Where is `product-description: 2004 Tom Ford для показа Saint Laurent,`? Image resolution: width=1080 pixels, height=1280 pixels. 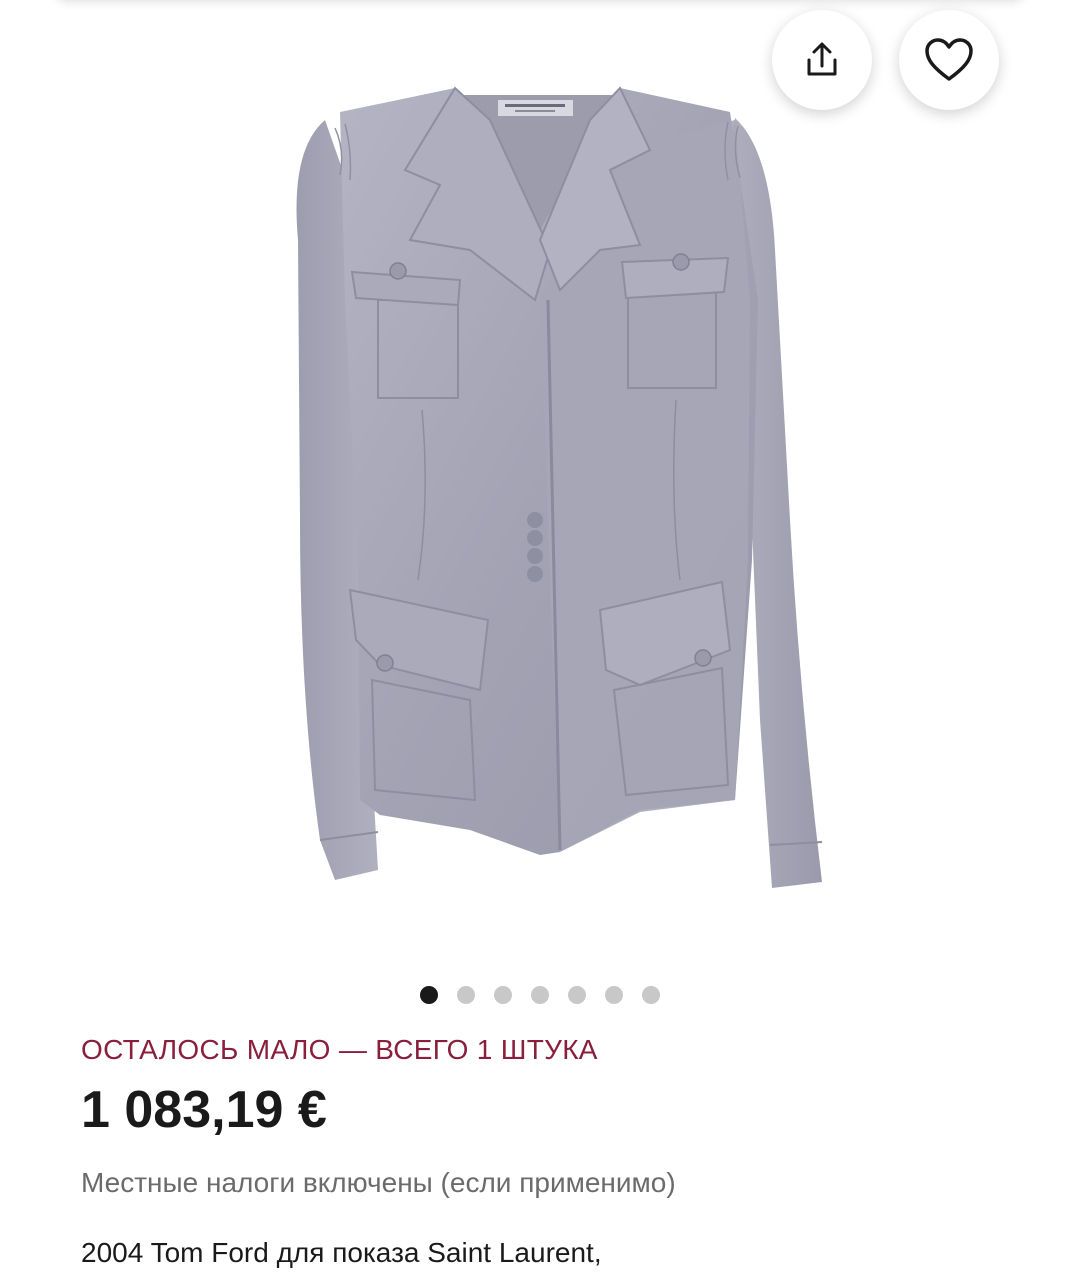 product-description: 2004 Tom Ford для показа Saint Laurent, is located at coordinates (341, 1252).